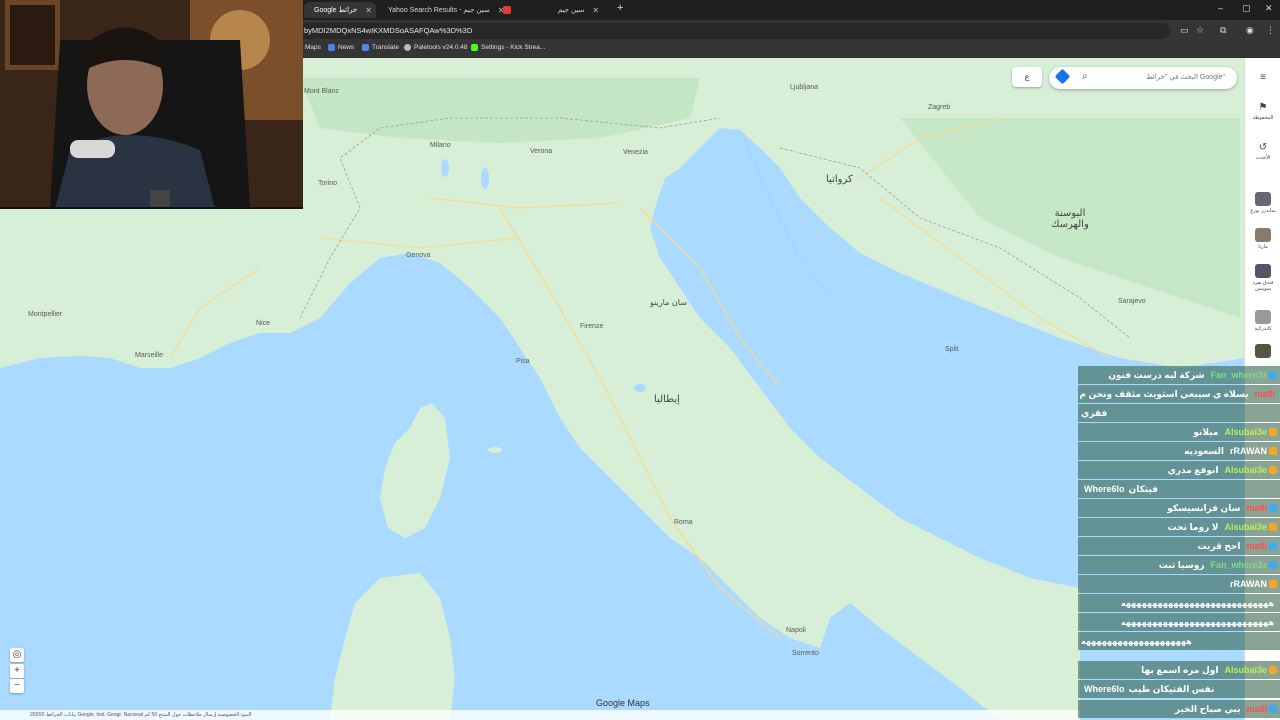 The width and height of the screenshot is (1280, 720). I want to click on address-bar: byMDI2MDQxNS4wIKXMDSoASAFQAw%3D%3D, so click(735, 31).